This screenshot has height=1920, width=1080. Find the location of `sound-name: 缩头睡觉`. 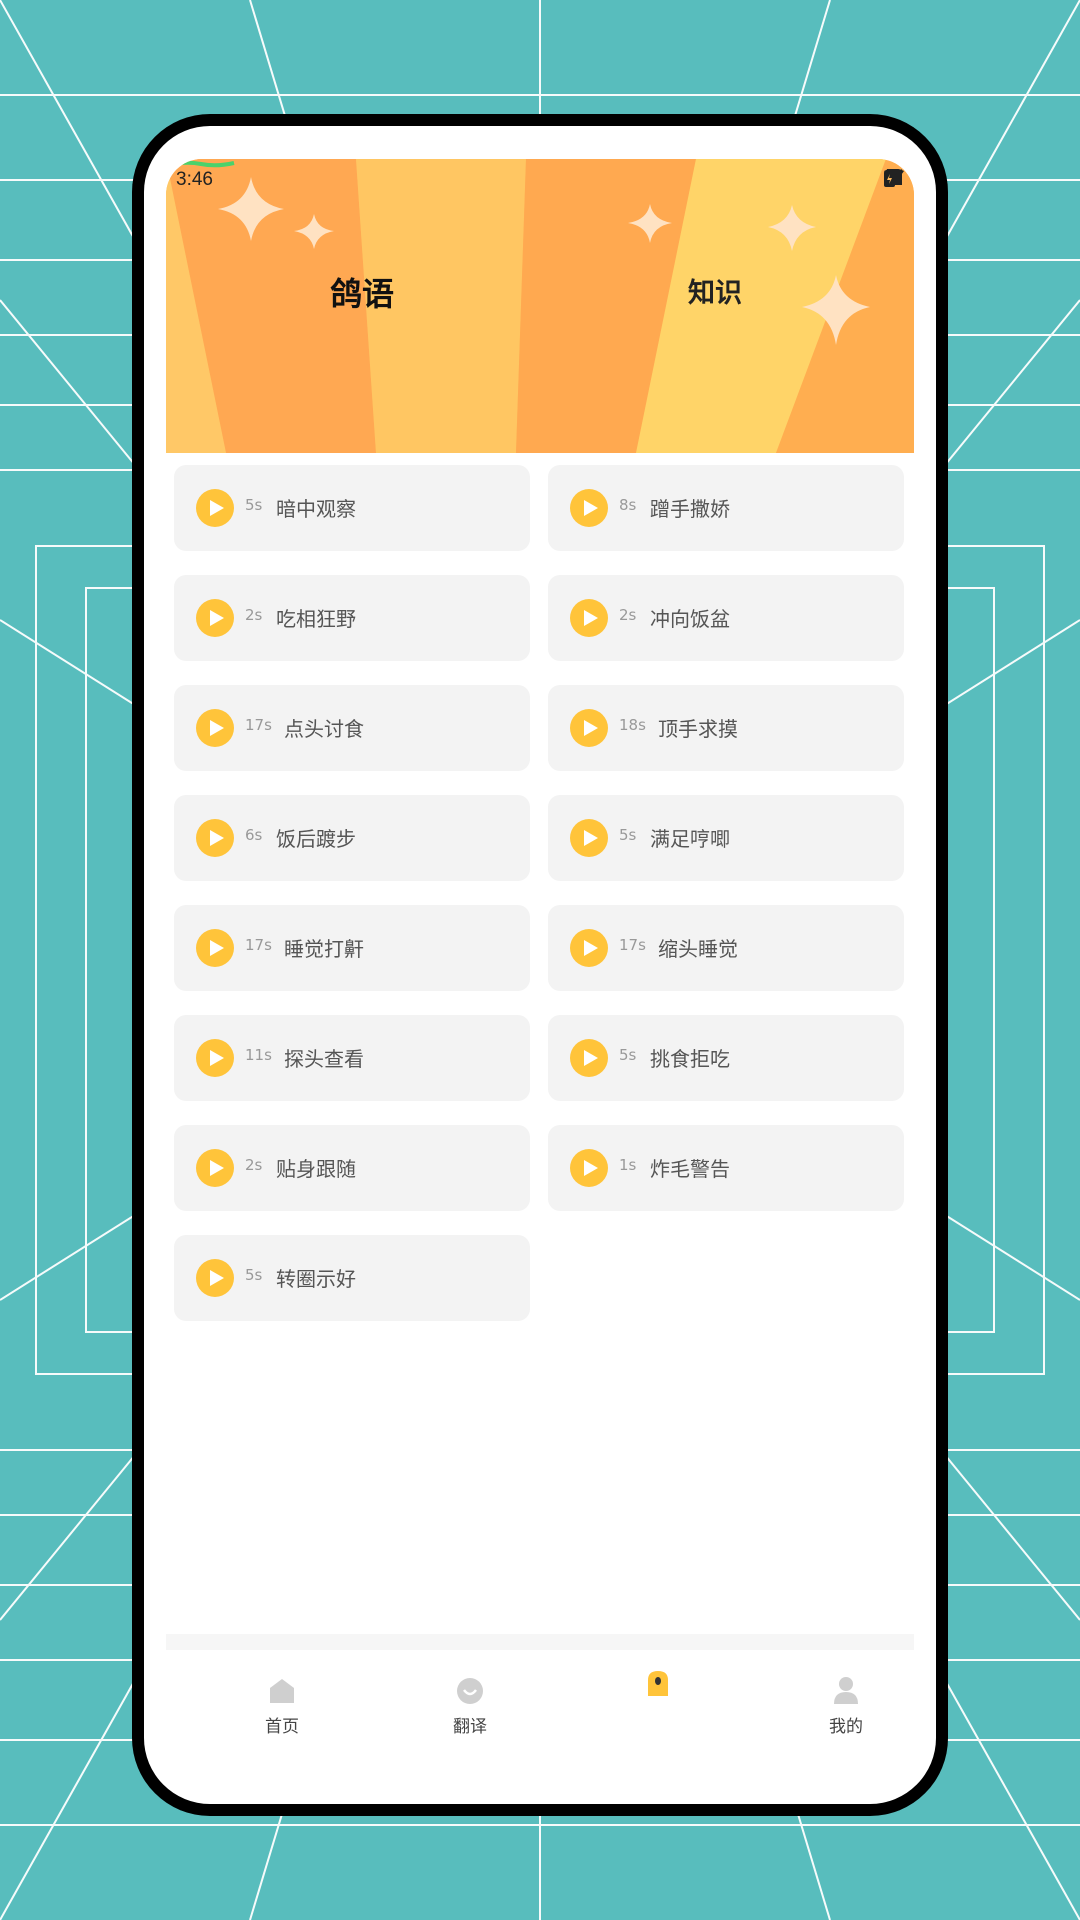

sound-name: 缩头睡觉 is located at coordinates (698, 949).